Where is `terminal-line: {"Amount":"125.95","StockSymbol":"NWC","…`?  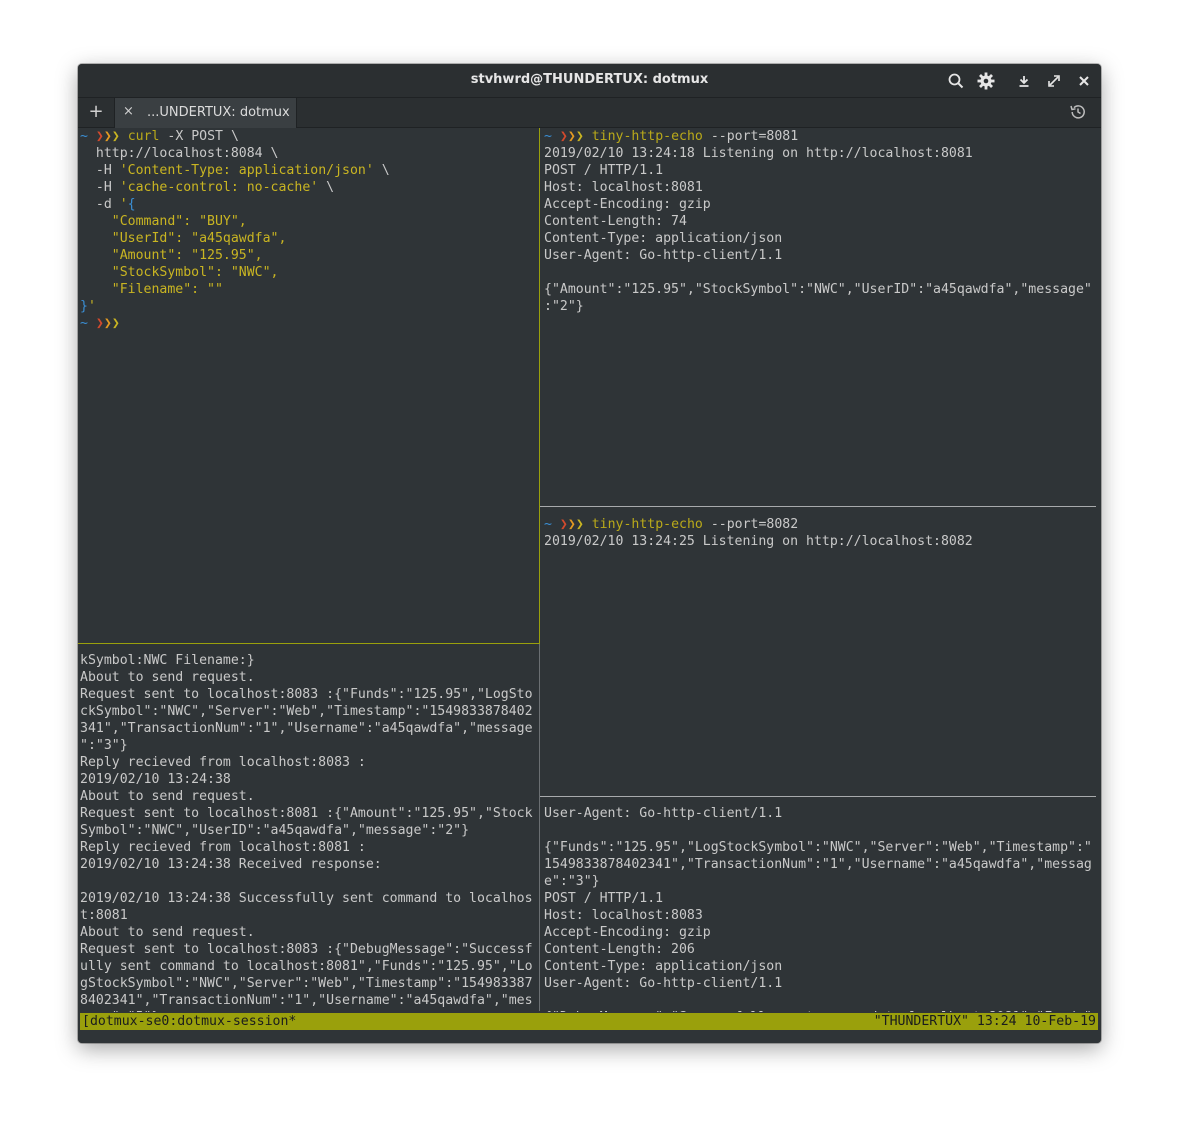
terminal-line: {"Amount":"125.95","StockSymbol":"NWC","… is located at coordinates (818, 289).